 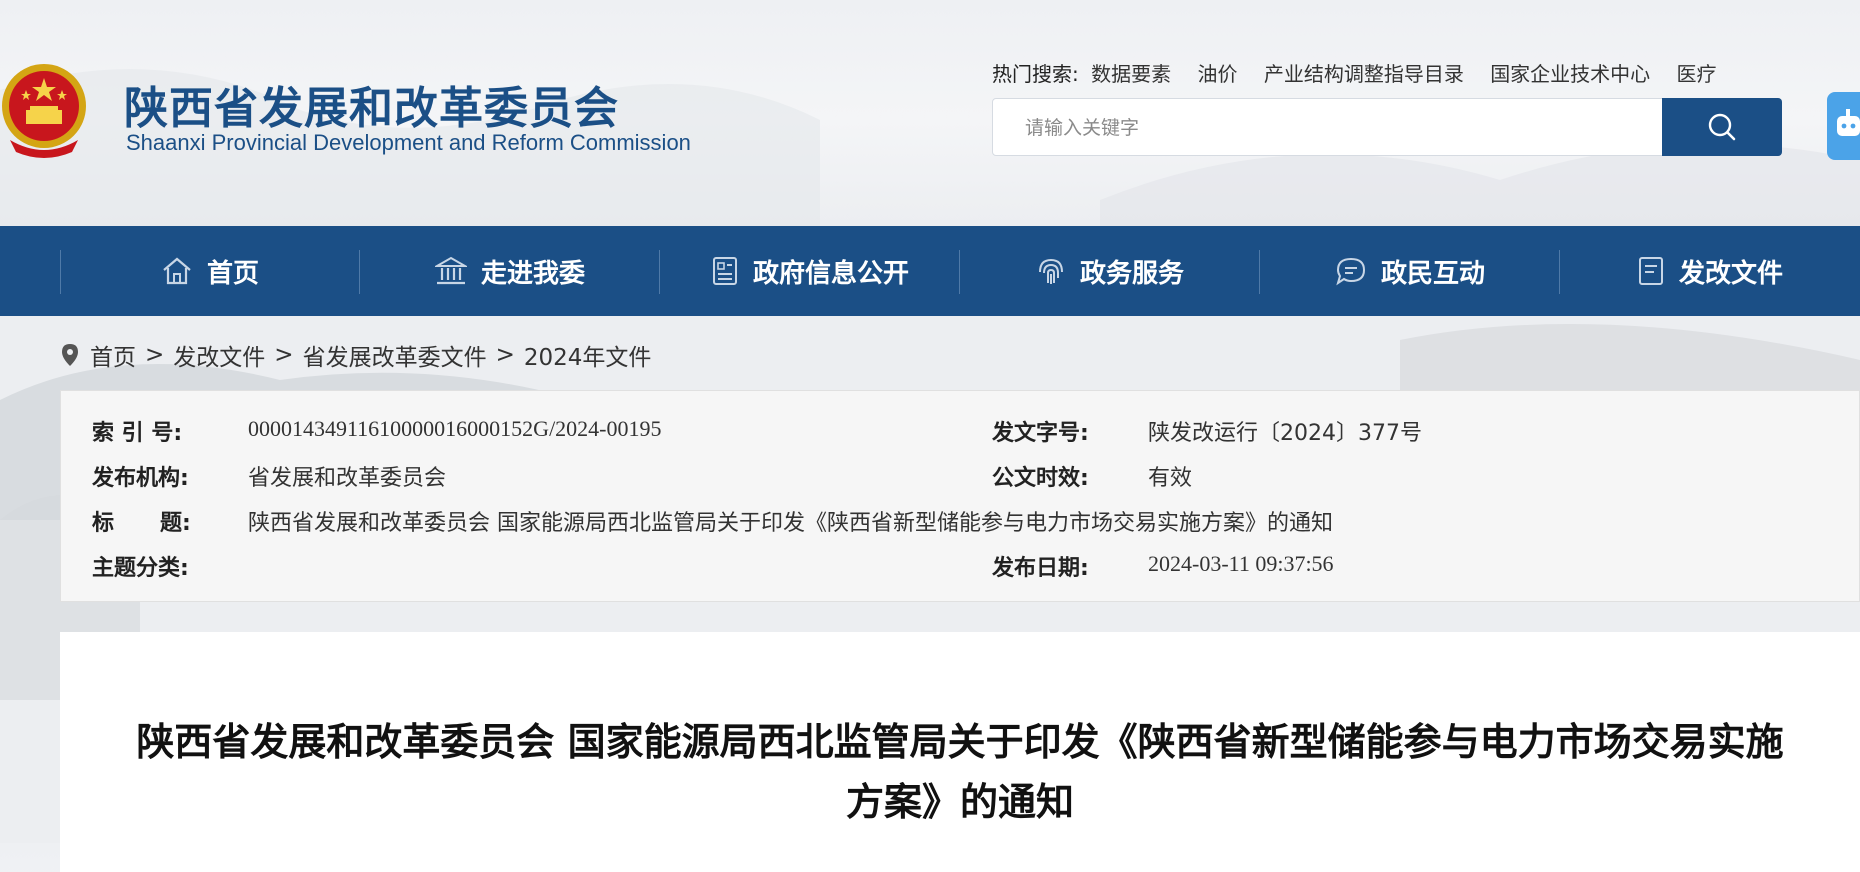 What do you see at coordinates (1131, 273) in the screenshot?
I see `nav-item-label: 政务服务` at bounding box center [1131, 273].